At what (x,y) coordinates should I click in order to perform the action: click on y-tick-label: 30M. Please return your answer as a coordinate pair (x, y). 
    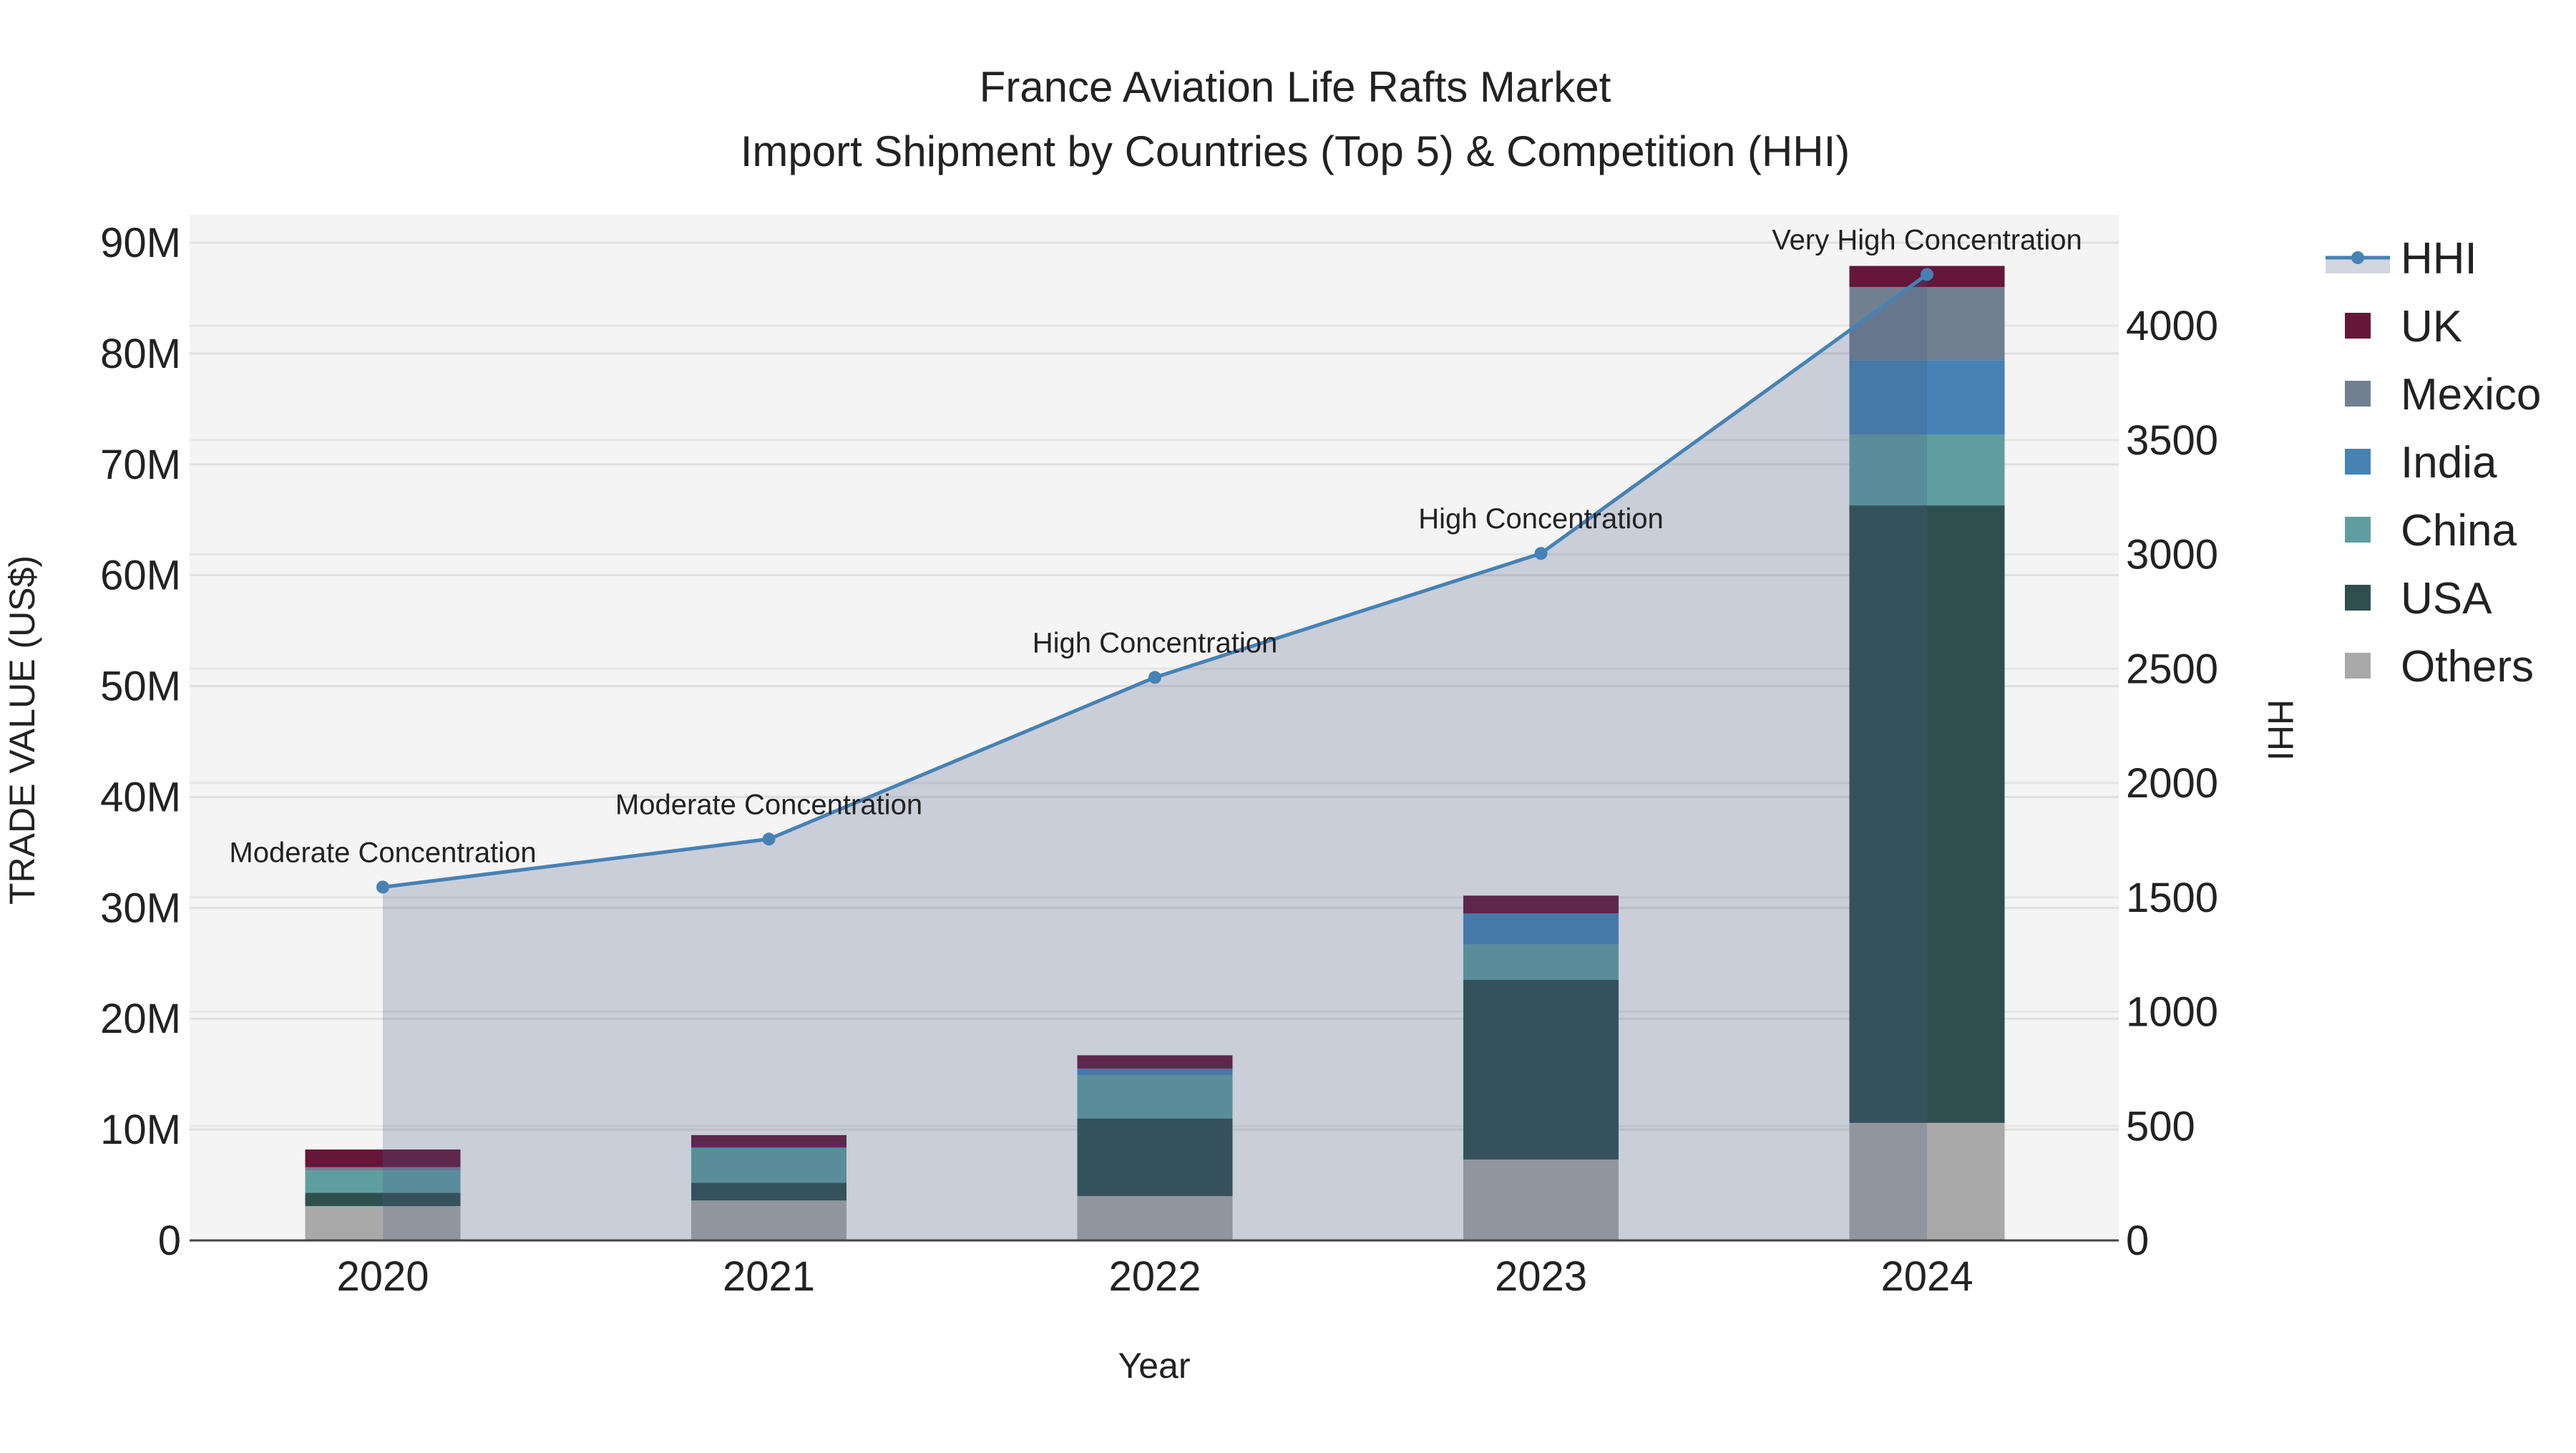
    Looking at the image, I should click on (140, 908).